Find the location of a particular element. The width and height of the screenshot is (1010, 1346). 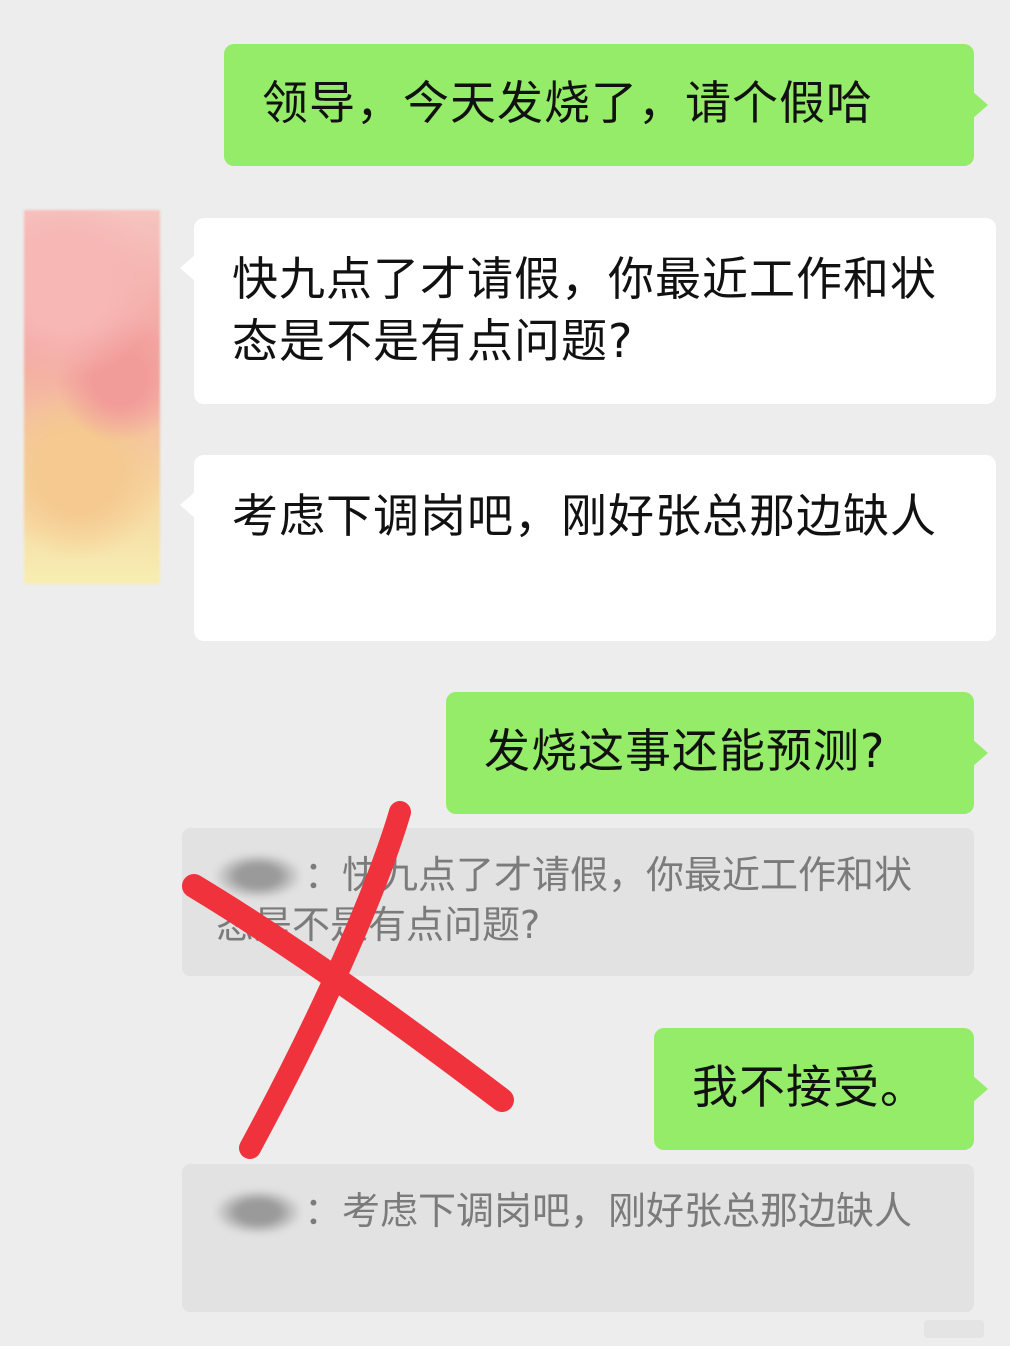

quoted-reply: ：快九点了才请假，你最近工作和状态是不是有点问题? is located at coordinates (578, 902).